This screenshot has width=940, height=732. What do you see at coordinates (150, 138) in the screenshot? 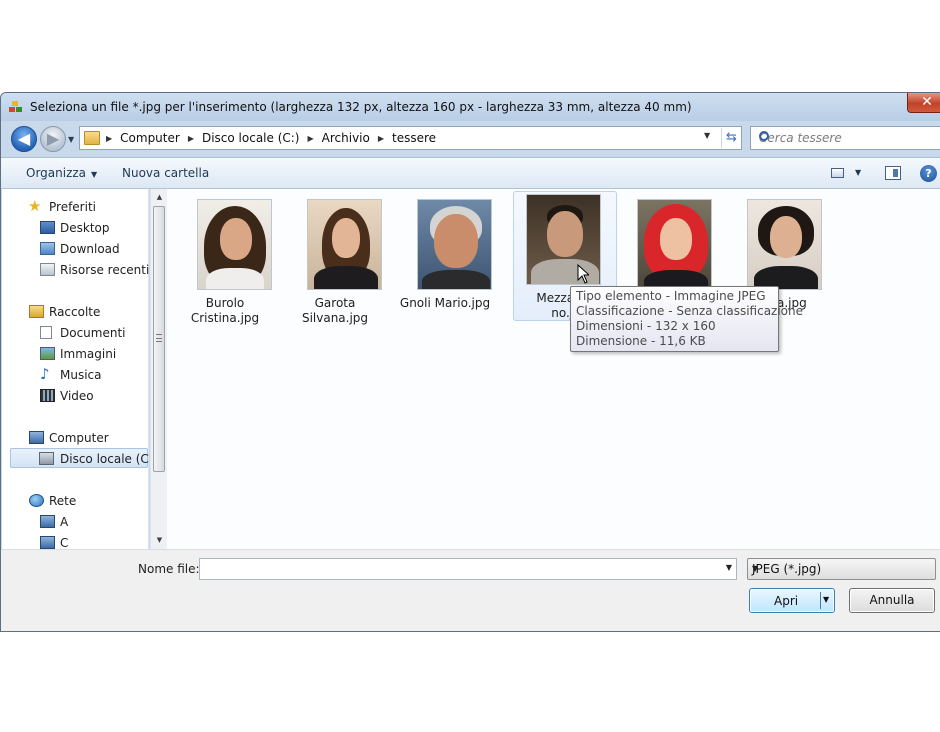
I see `breadcrumb-computer: Computer` at bounding box center [150, 138].